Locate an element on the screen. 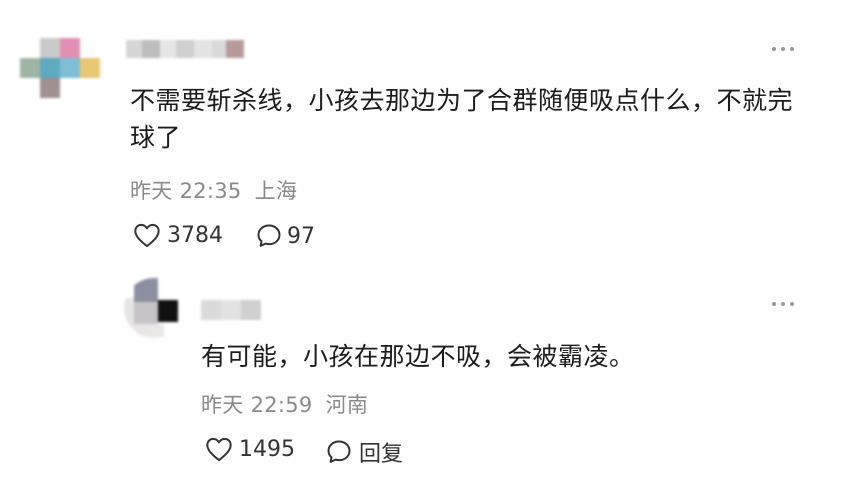  reply-count: 97 is located at coordinates (301, 236).